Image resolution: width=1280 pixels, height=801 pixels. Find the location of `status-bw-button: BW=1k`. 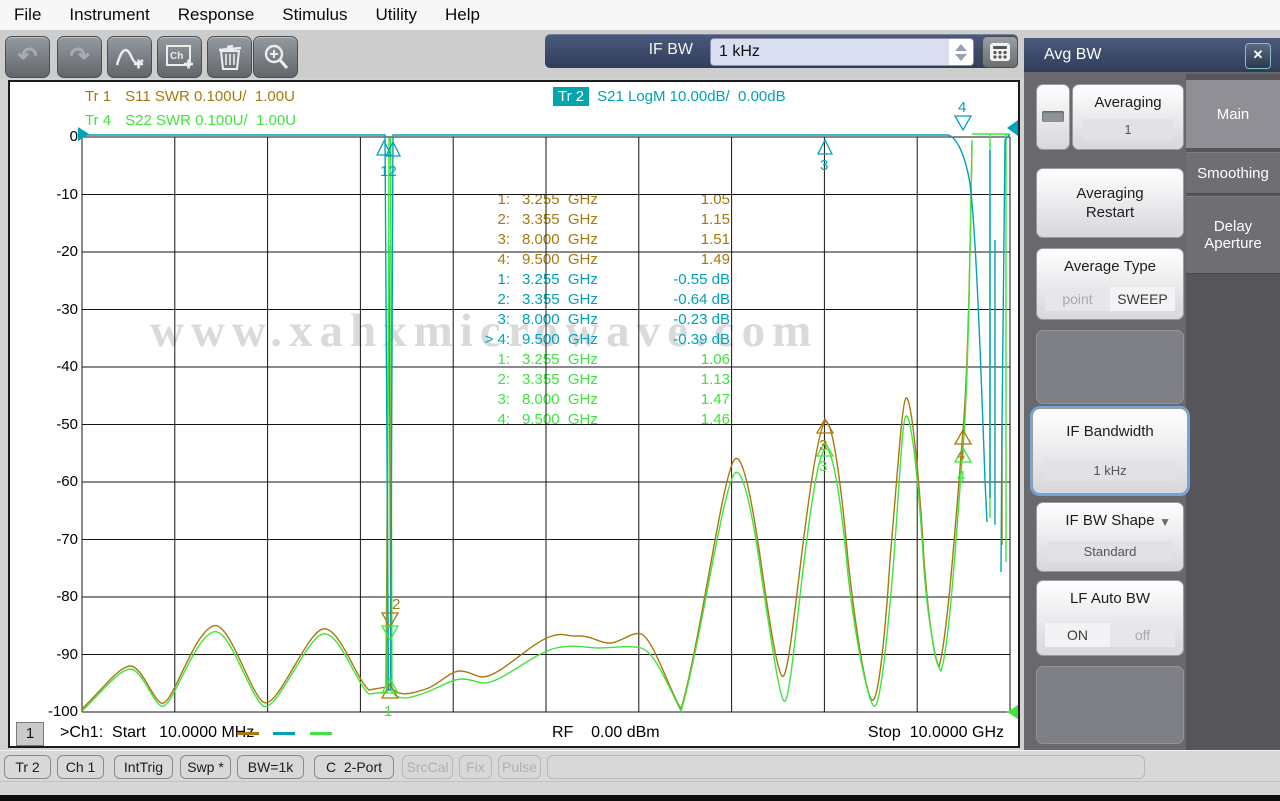

status-bw-button: BW=1k is located at coordinates (270, 767).